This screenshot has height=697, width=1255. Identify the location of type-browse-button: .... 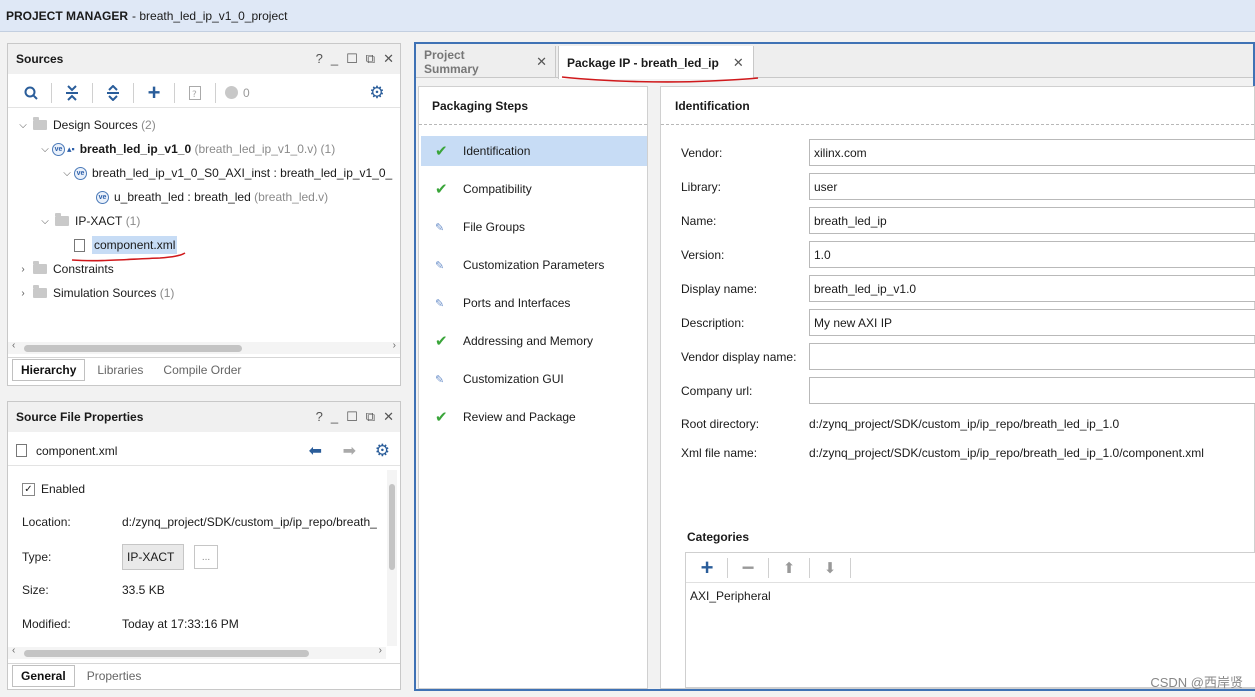
(206, 557).